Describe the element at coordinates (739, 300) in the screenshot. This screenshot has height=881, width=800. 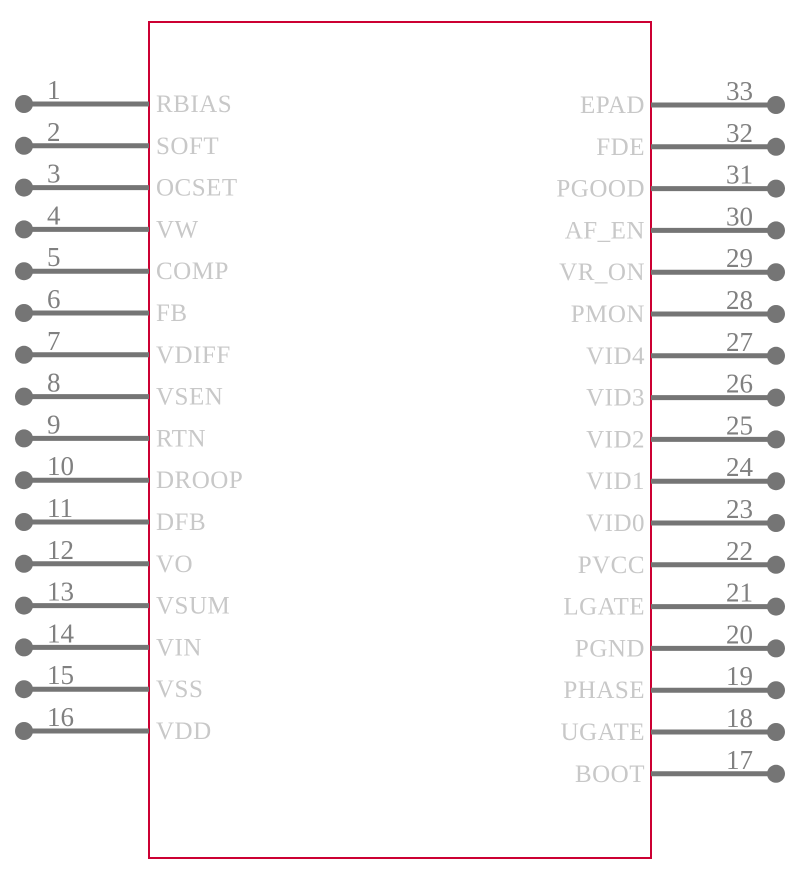
I see `pin-number: 28` at that location.